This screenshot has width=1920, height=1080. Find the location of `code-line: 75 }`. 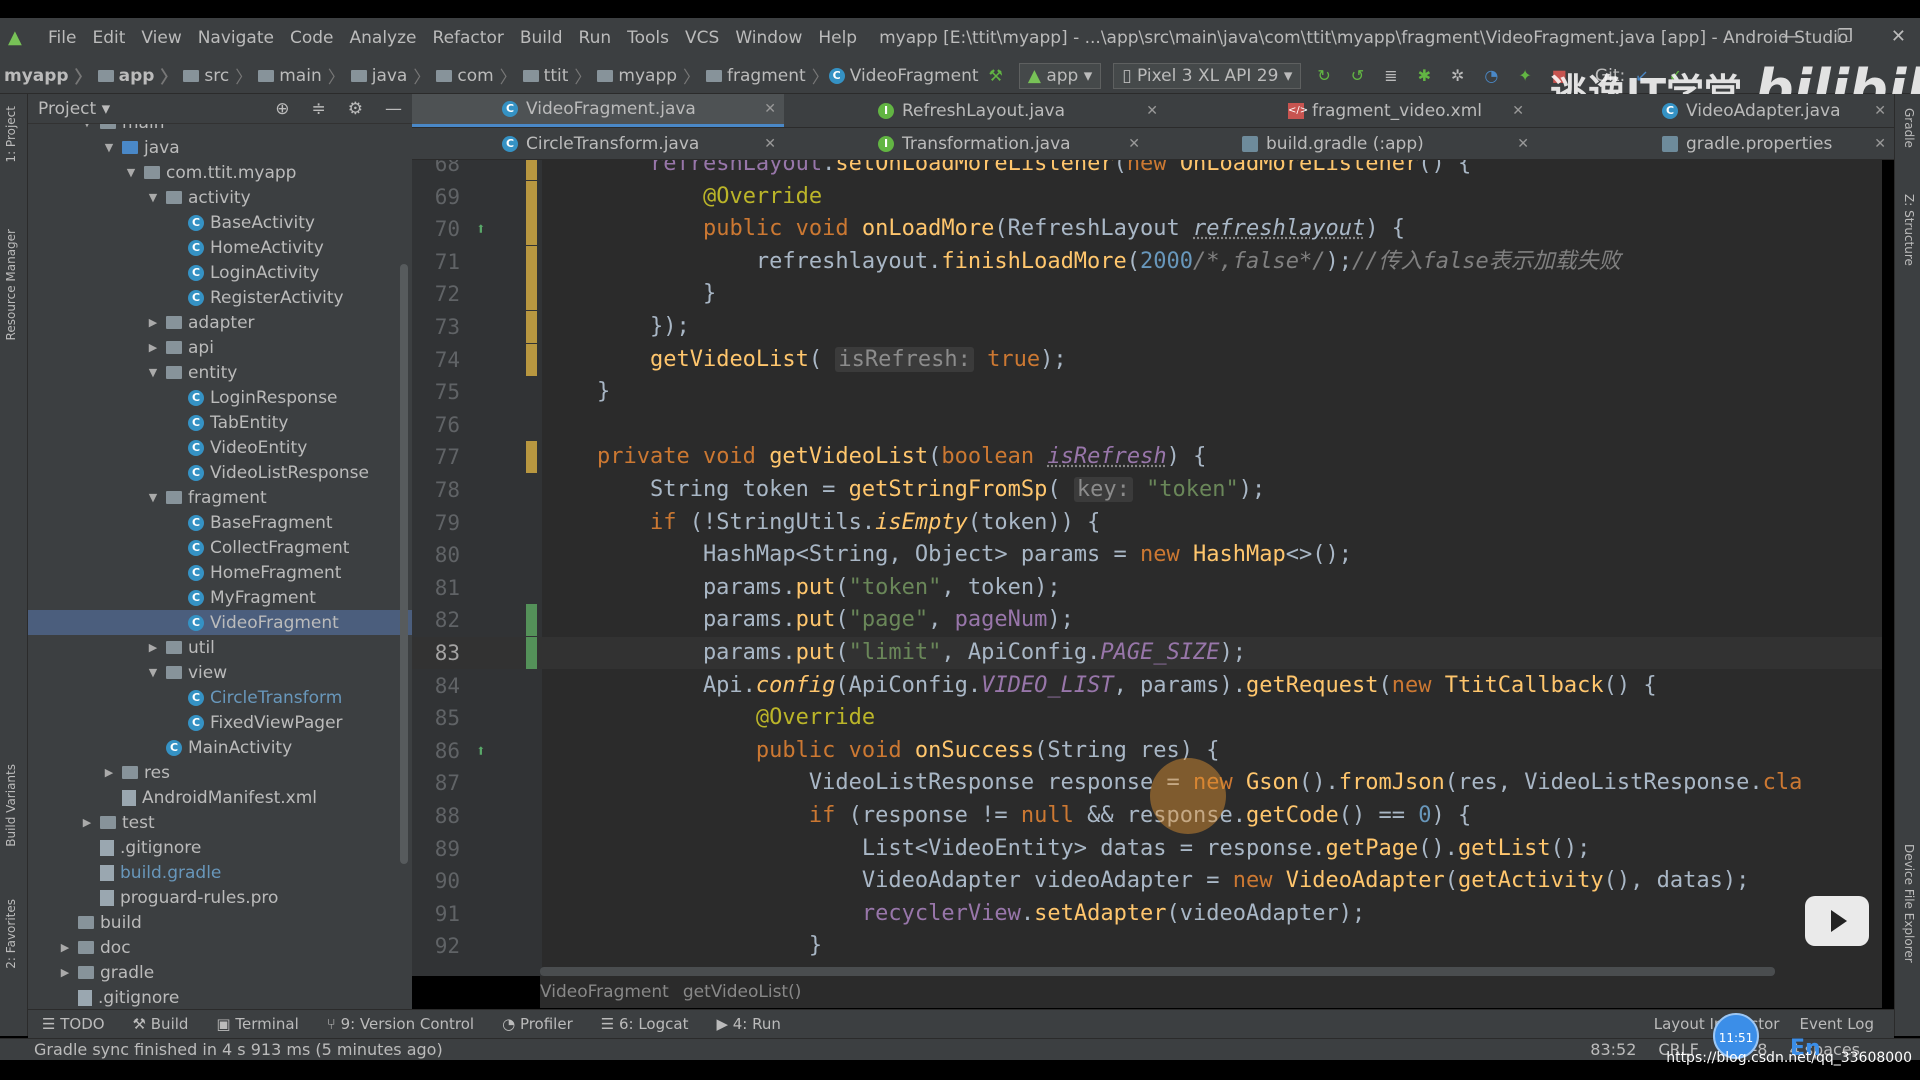

code-line: 75 } is located at coordinates (1147, 392).